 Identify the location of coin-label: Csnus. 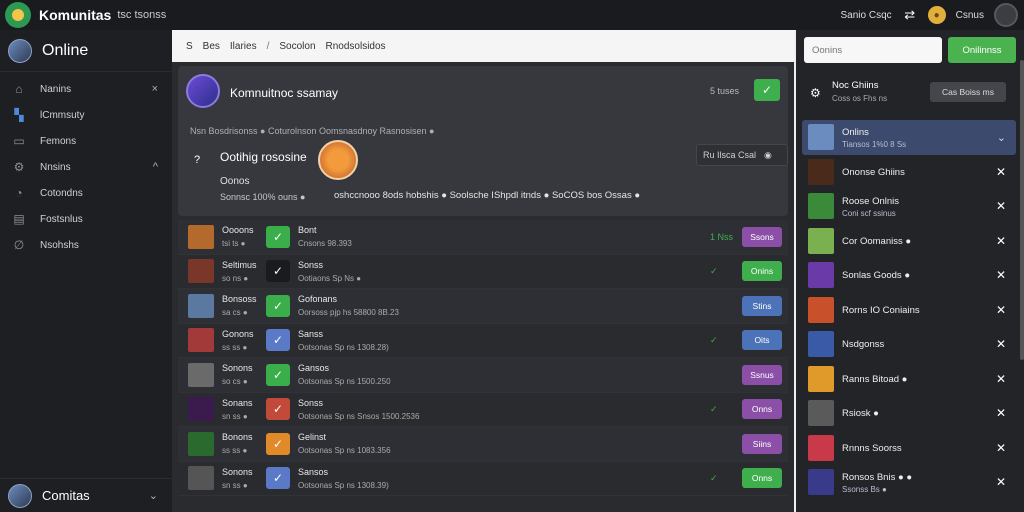
(970, 15).